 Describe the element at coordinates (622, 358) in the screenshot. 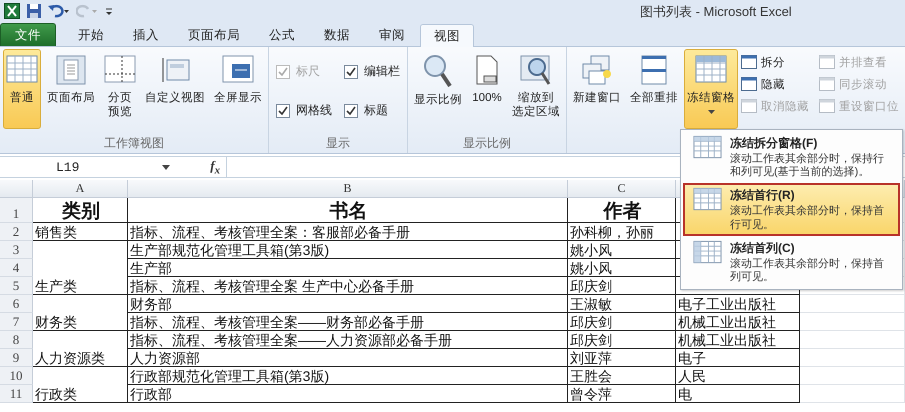

I see `table-cell: 刘亚萍` at that location.